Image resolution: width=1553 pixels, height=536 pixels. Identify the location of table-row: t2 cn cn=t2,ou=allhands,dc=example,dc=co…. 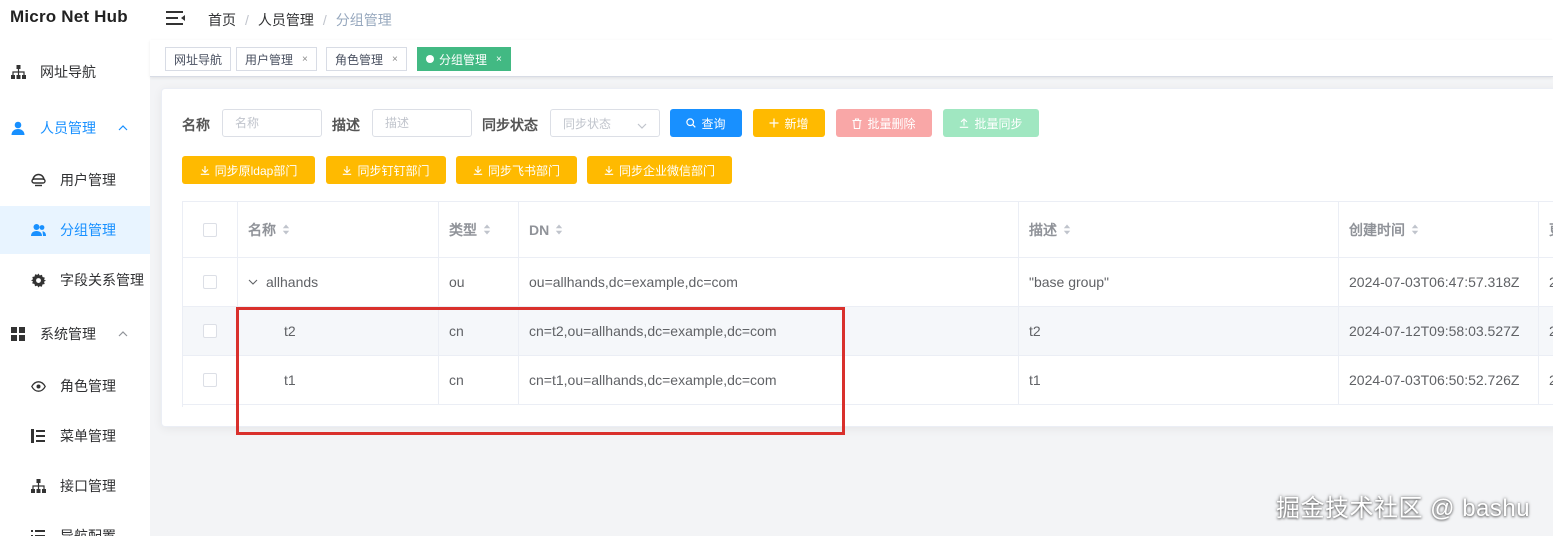
(868, 331).